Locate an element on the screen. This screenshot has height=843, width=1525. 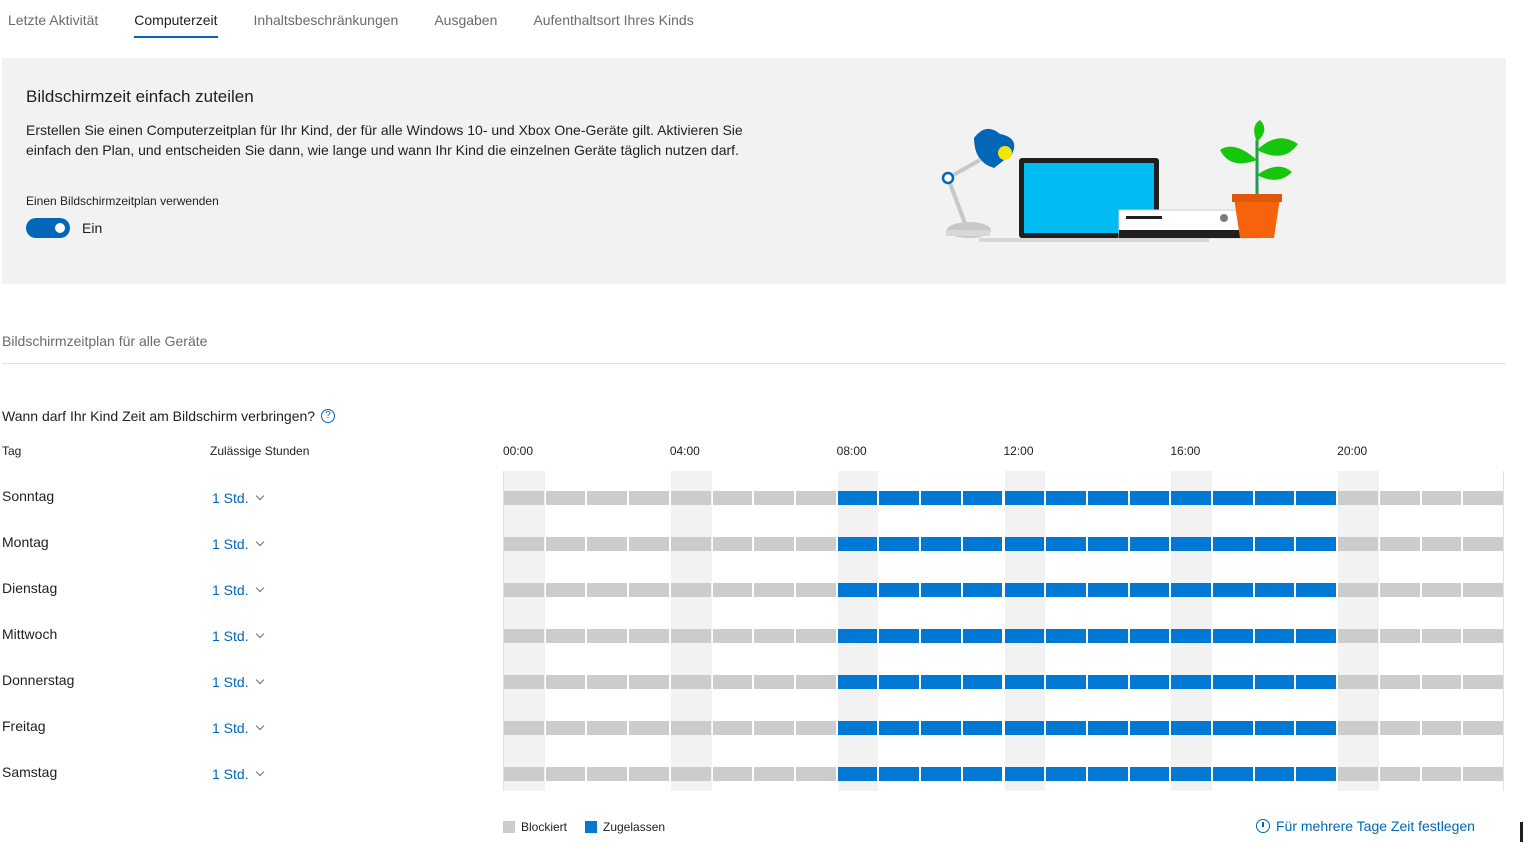
scrollbar-thumb is located at coordinates (1521, 832).